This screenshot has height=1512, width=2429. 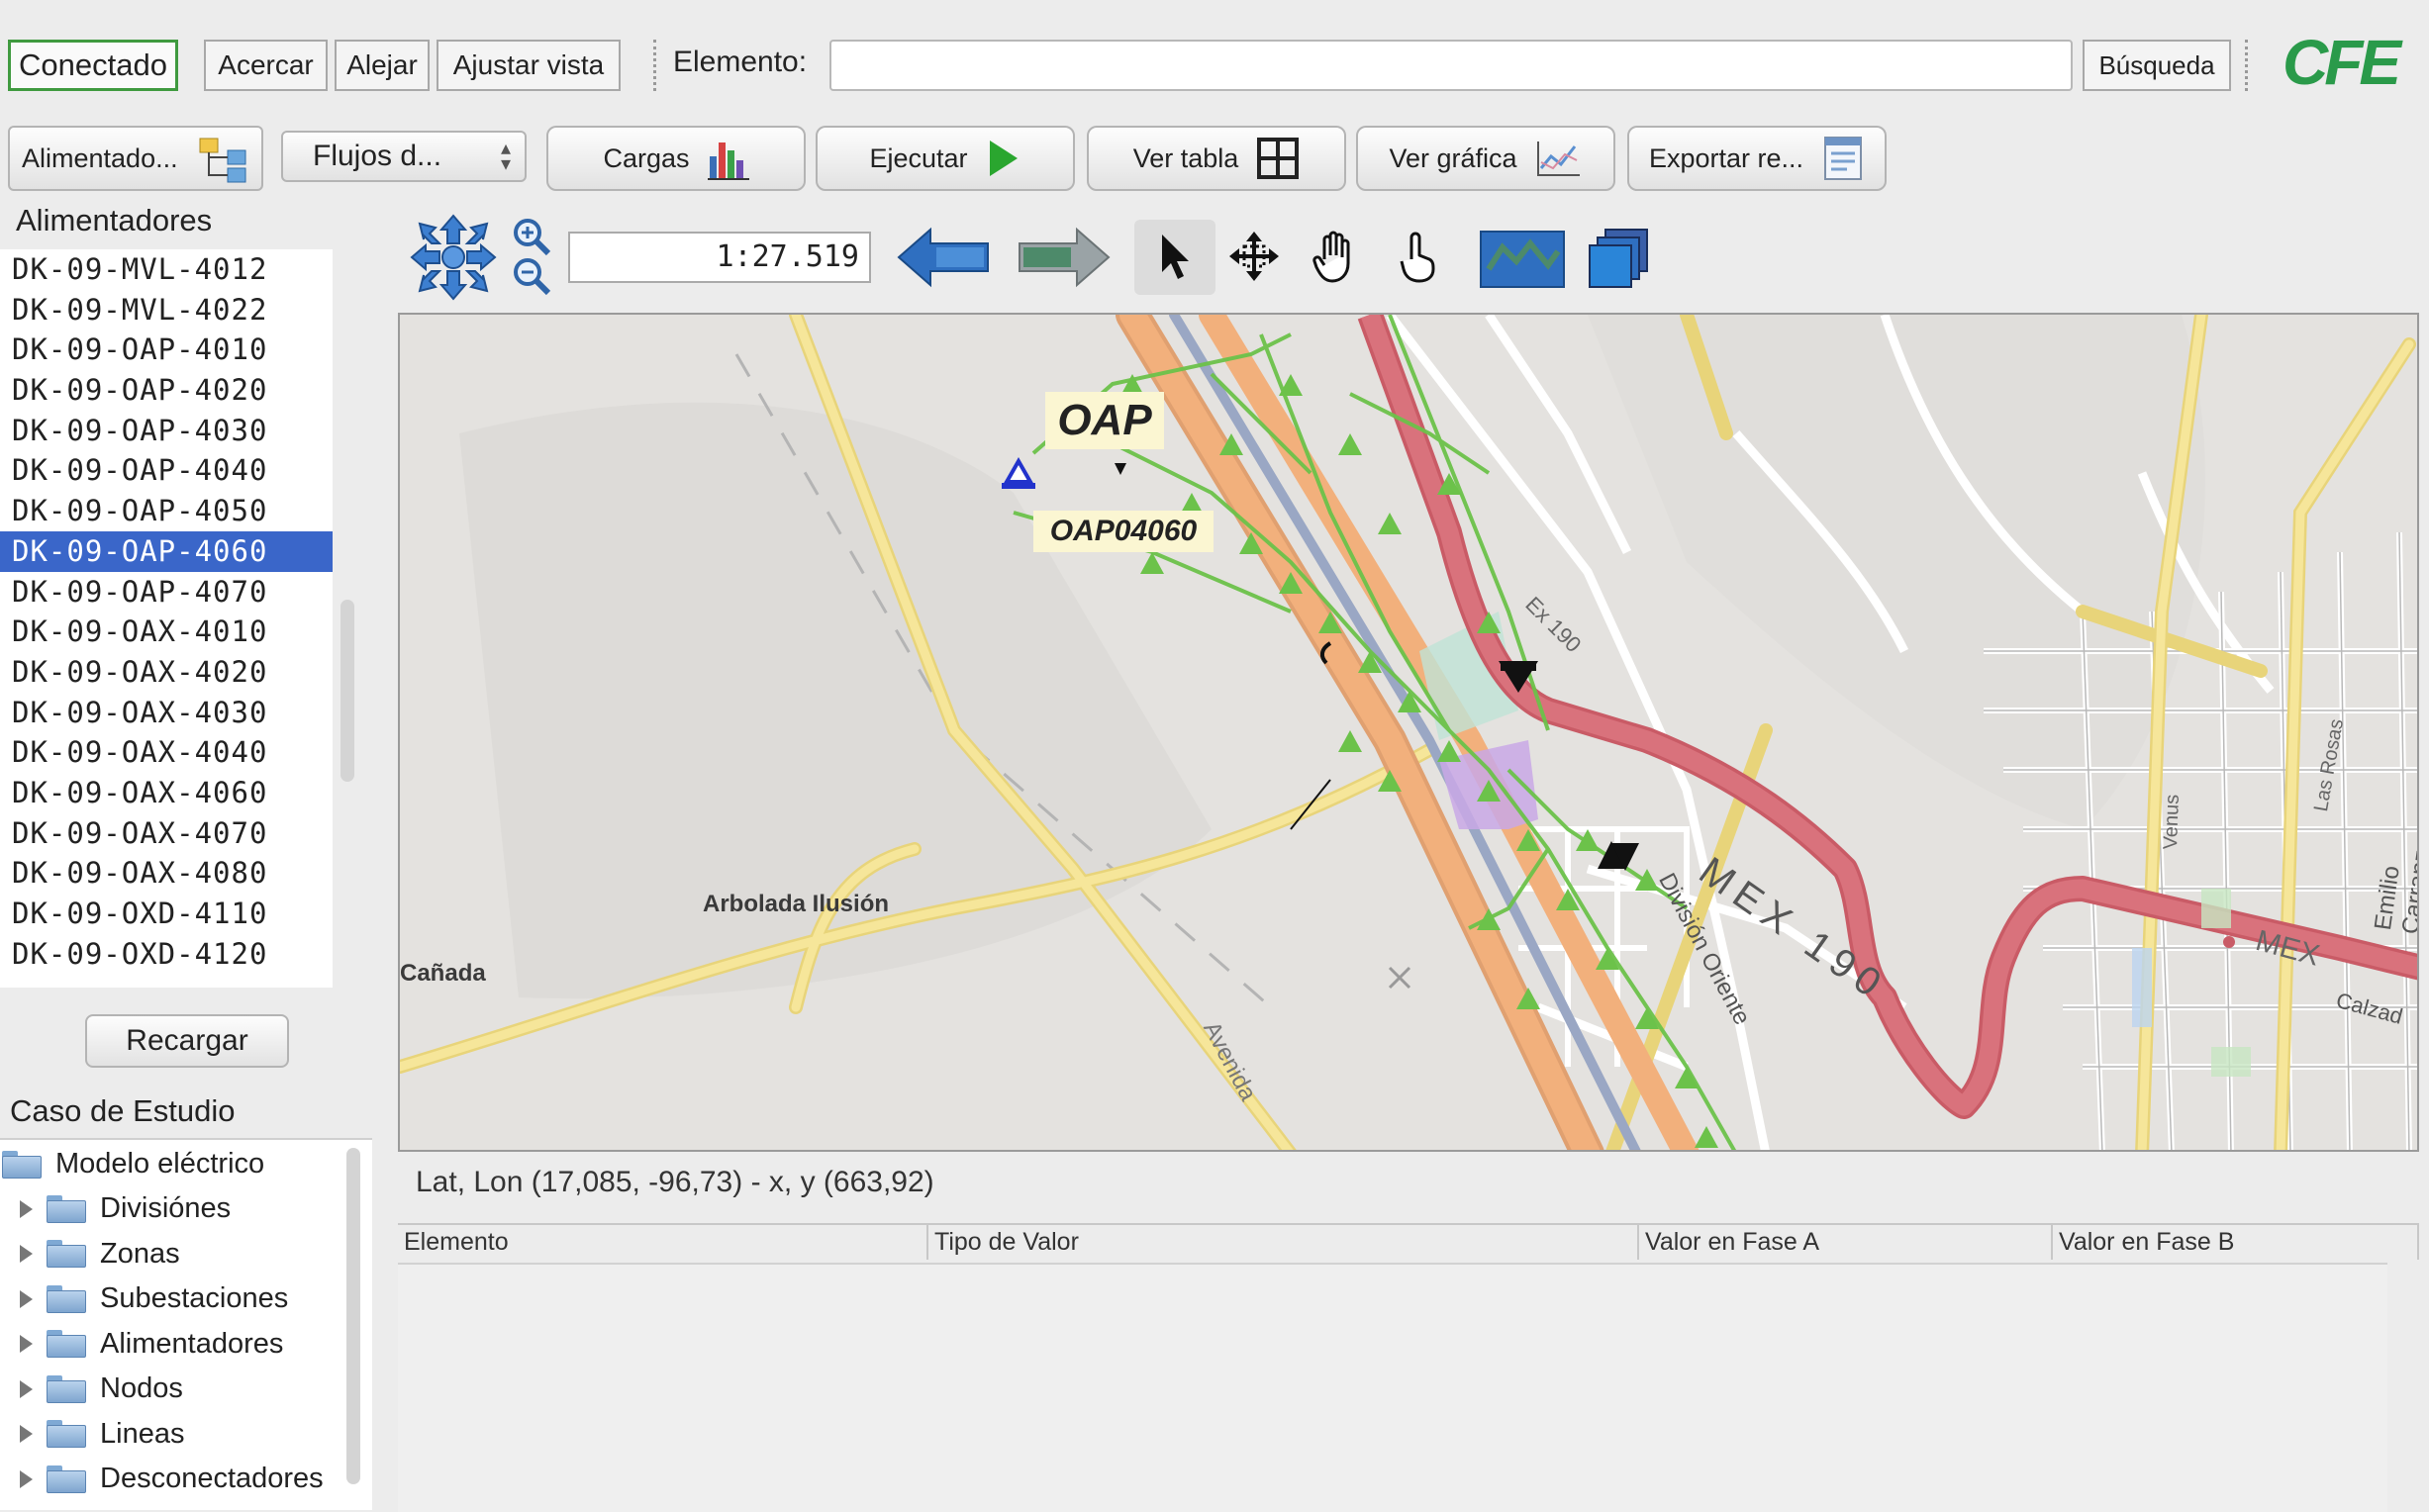 What do you see at coordinates (347, 691) in the screenshot?
I see `feeder-list-scrollbar` at bounding box center [347, 691].